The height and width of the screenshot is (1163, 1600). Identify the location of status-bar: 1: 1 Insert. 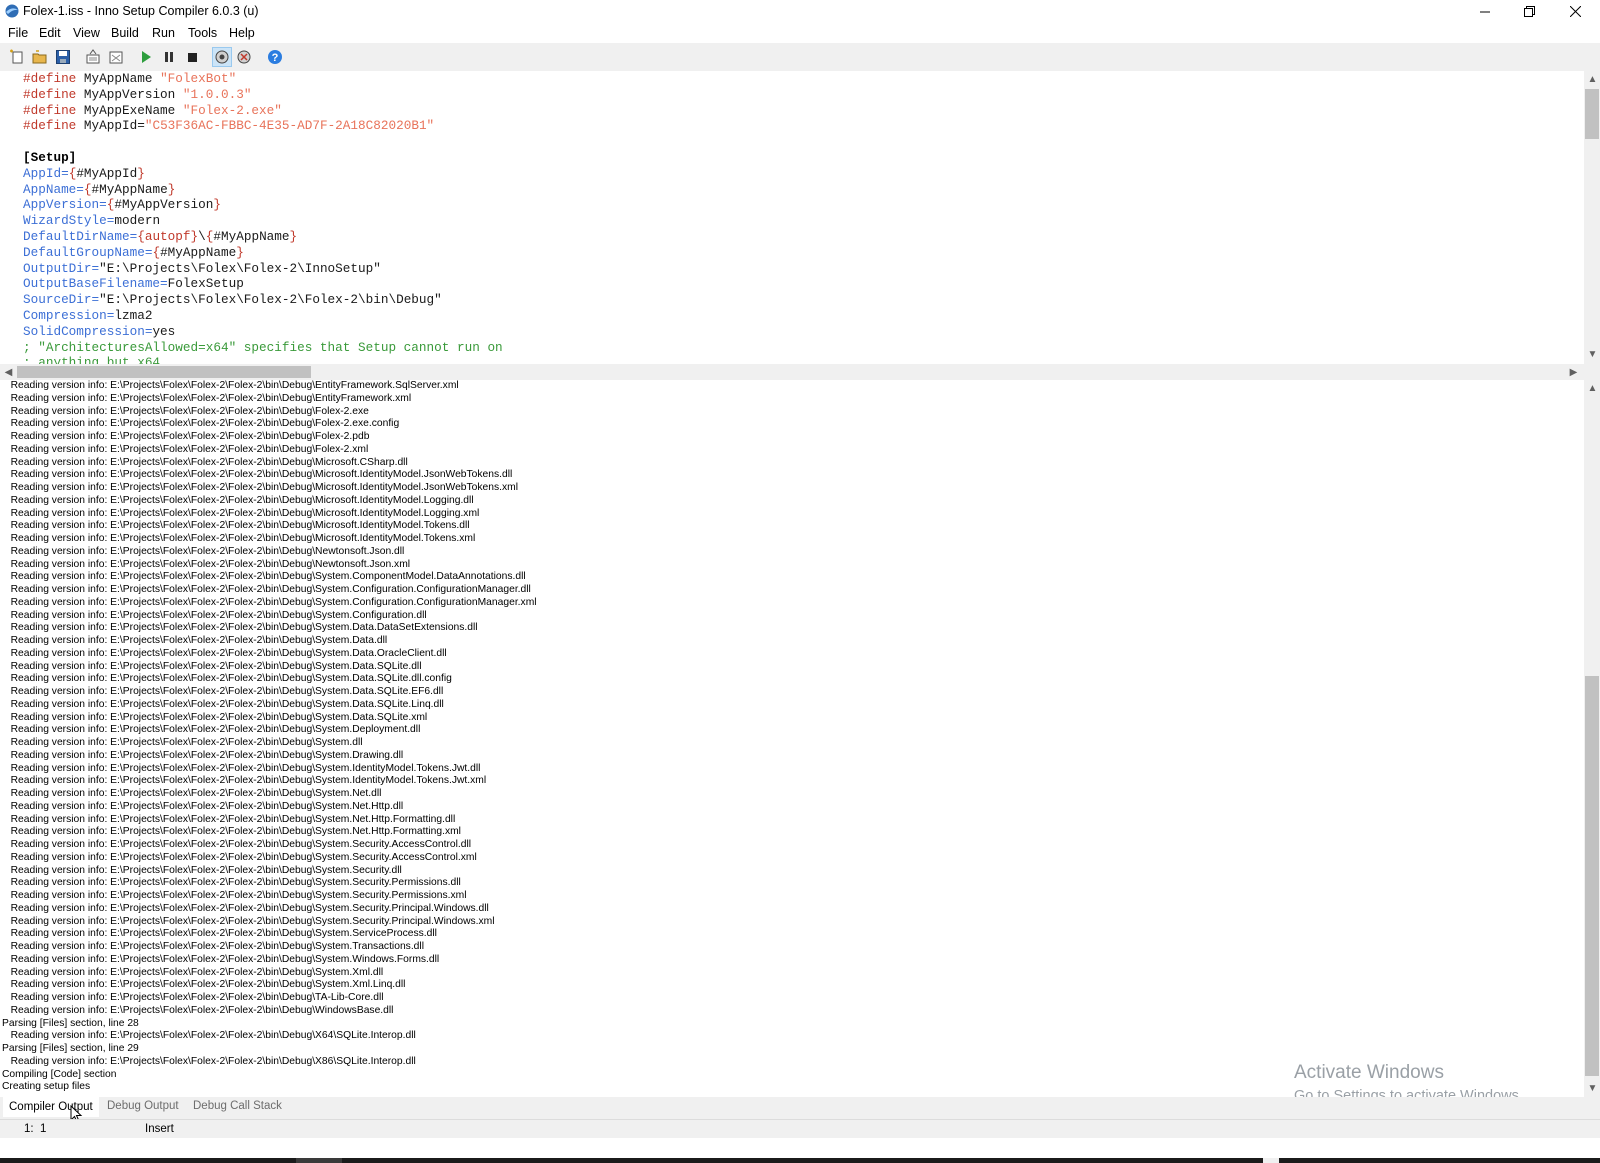
(800, 1128).